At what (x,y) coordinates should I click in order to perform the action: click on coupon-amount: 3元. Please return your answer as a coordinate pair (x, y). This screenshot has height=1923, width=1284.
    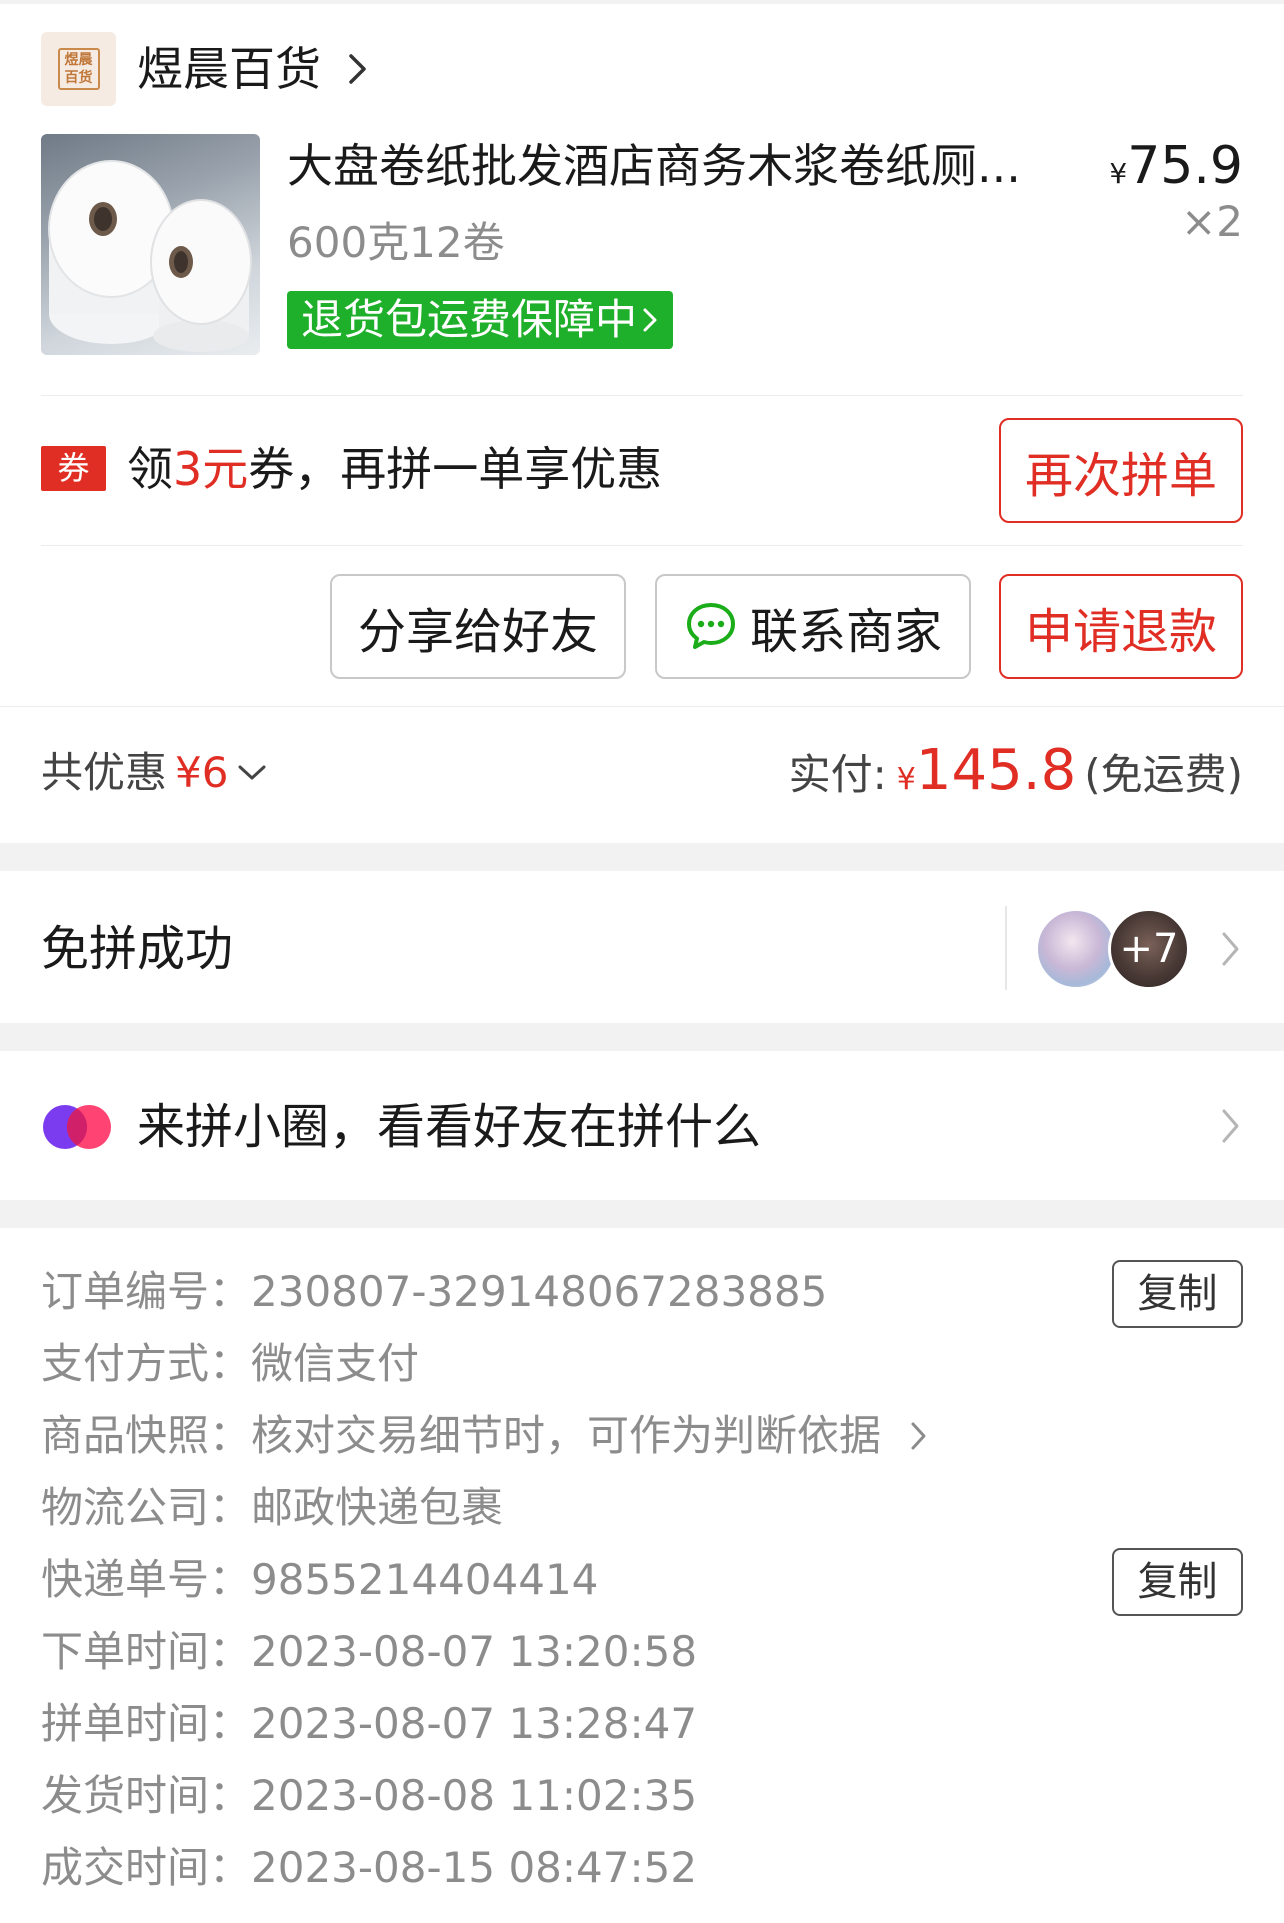
    Looking at the image, I should click on (211, 469).